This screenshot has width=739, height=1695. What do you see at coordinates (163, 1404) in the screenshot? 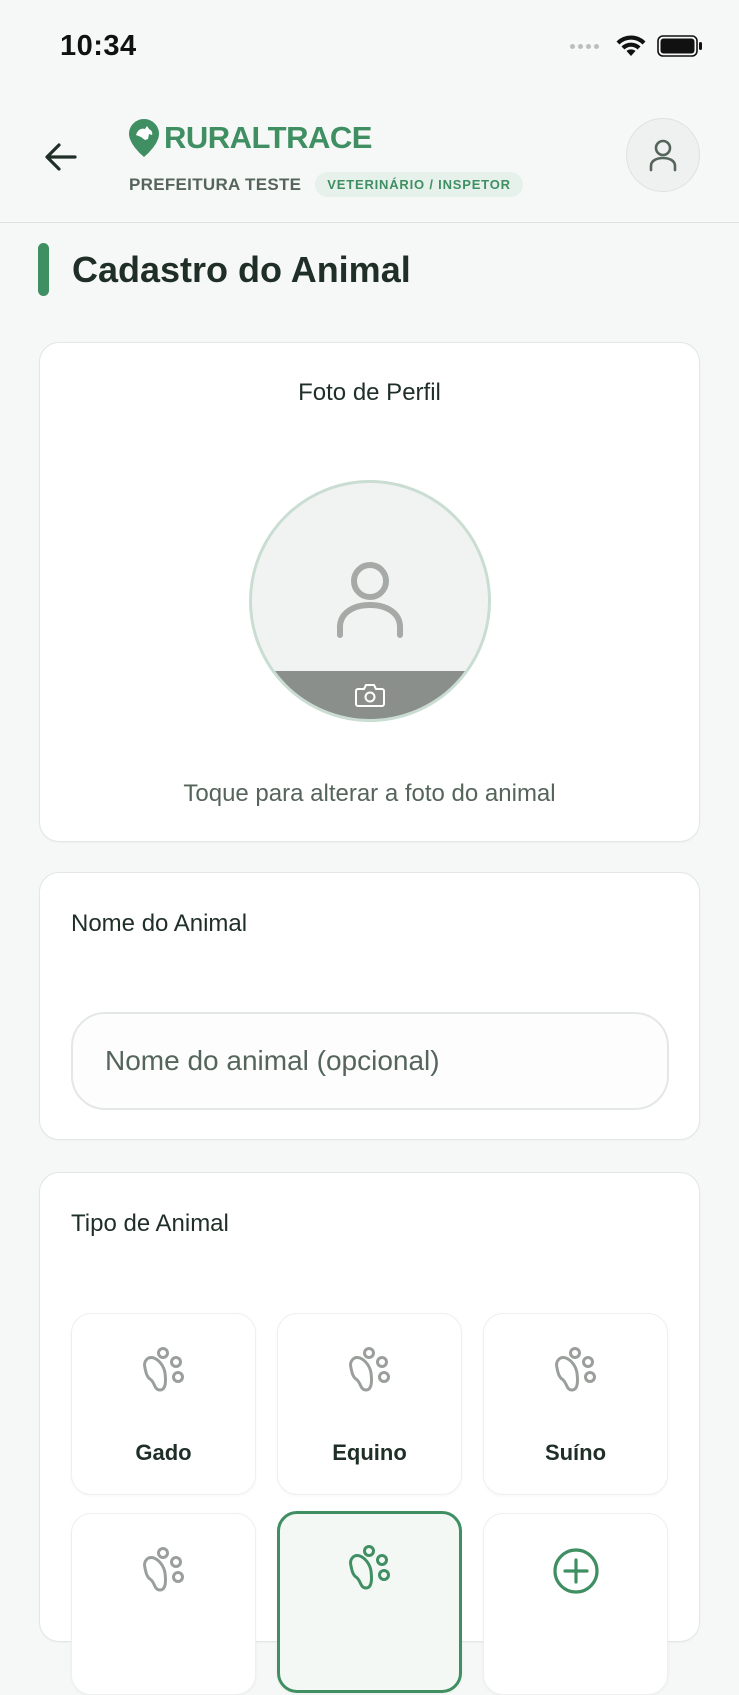
I see `type-option-gado: Gado` at bounding box center [163, 1404].